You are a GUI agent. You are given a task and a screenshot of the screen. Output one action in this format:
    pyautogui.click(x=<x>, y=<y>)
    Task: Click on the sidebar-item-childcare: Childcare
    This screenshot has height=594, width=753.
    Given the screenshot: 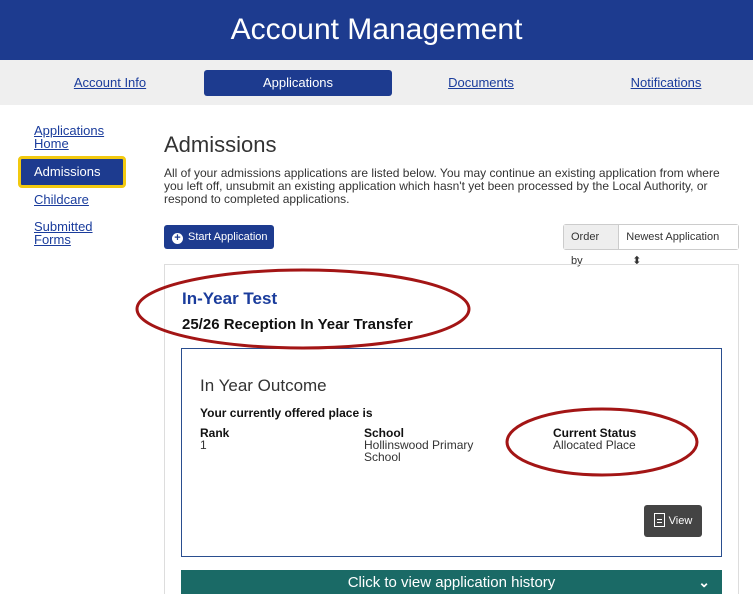 What is the action you would take?
    pyautogui.click(x=61, y=199)
    